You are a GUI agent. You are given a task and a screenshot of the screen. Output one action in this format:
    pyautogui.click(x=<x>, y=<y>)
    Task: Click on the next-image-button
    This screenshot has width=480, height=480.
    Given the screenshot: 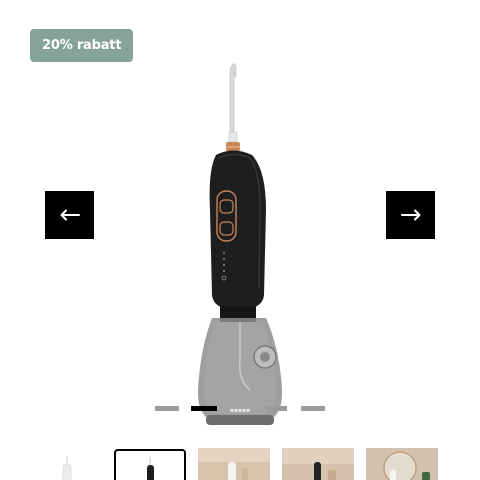 What is the action you would take?
    pyautogui.click(x=410, y=215)
    